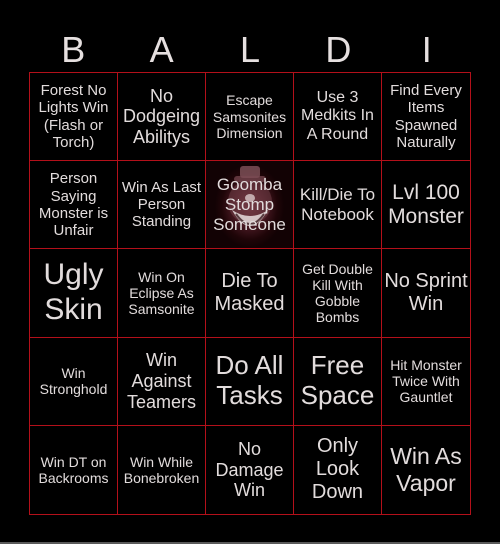  I want to click on cell-text: Lvl 100 Monster, so click(426, 204).